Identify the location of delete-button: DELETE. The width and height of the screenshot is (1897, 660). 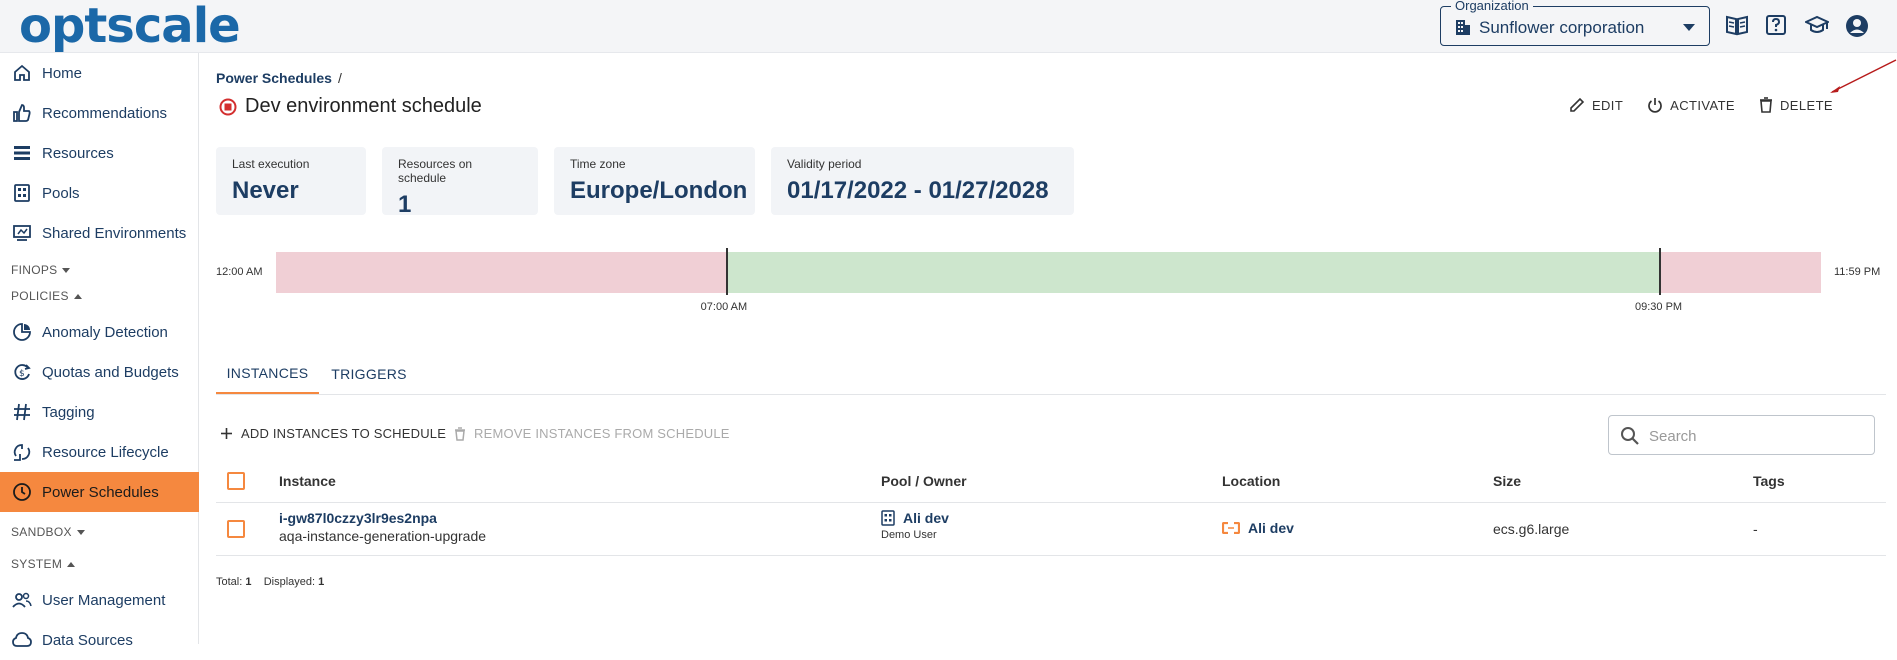
(1796, 105).